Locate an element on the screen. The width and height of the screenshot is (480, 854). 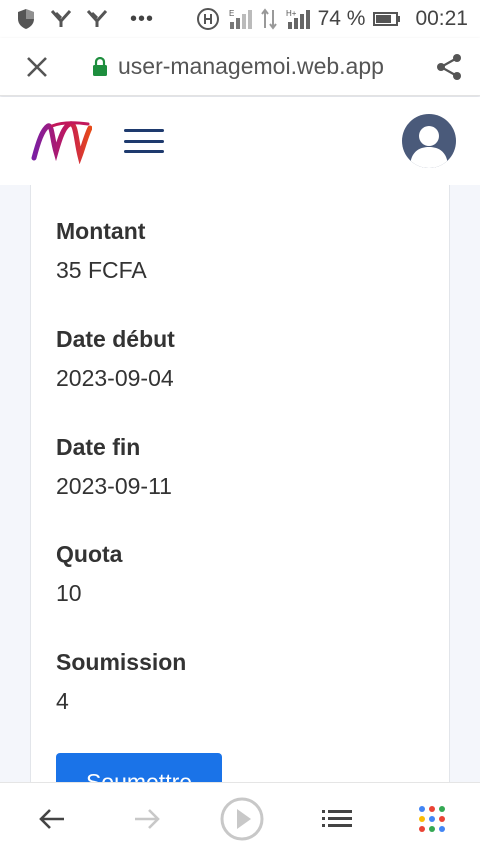
field-value: 35 FCFA is located at coordinates (101, 270).